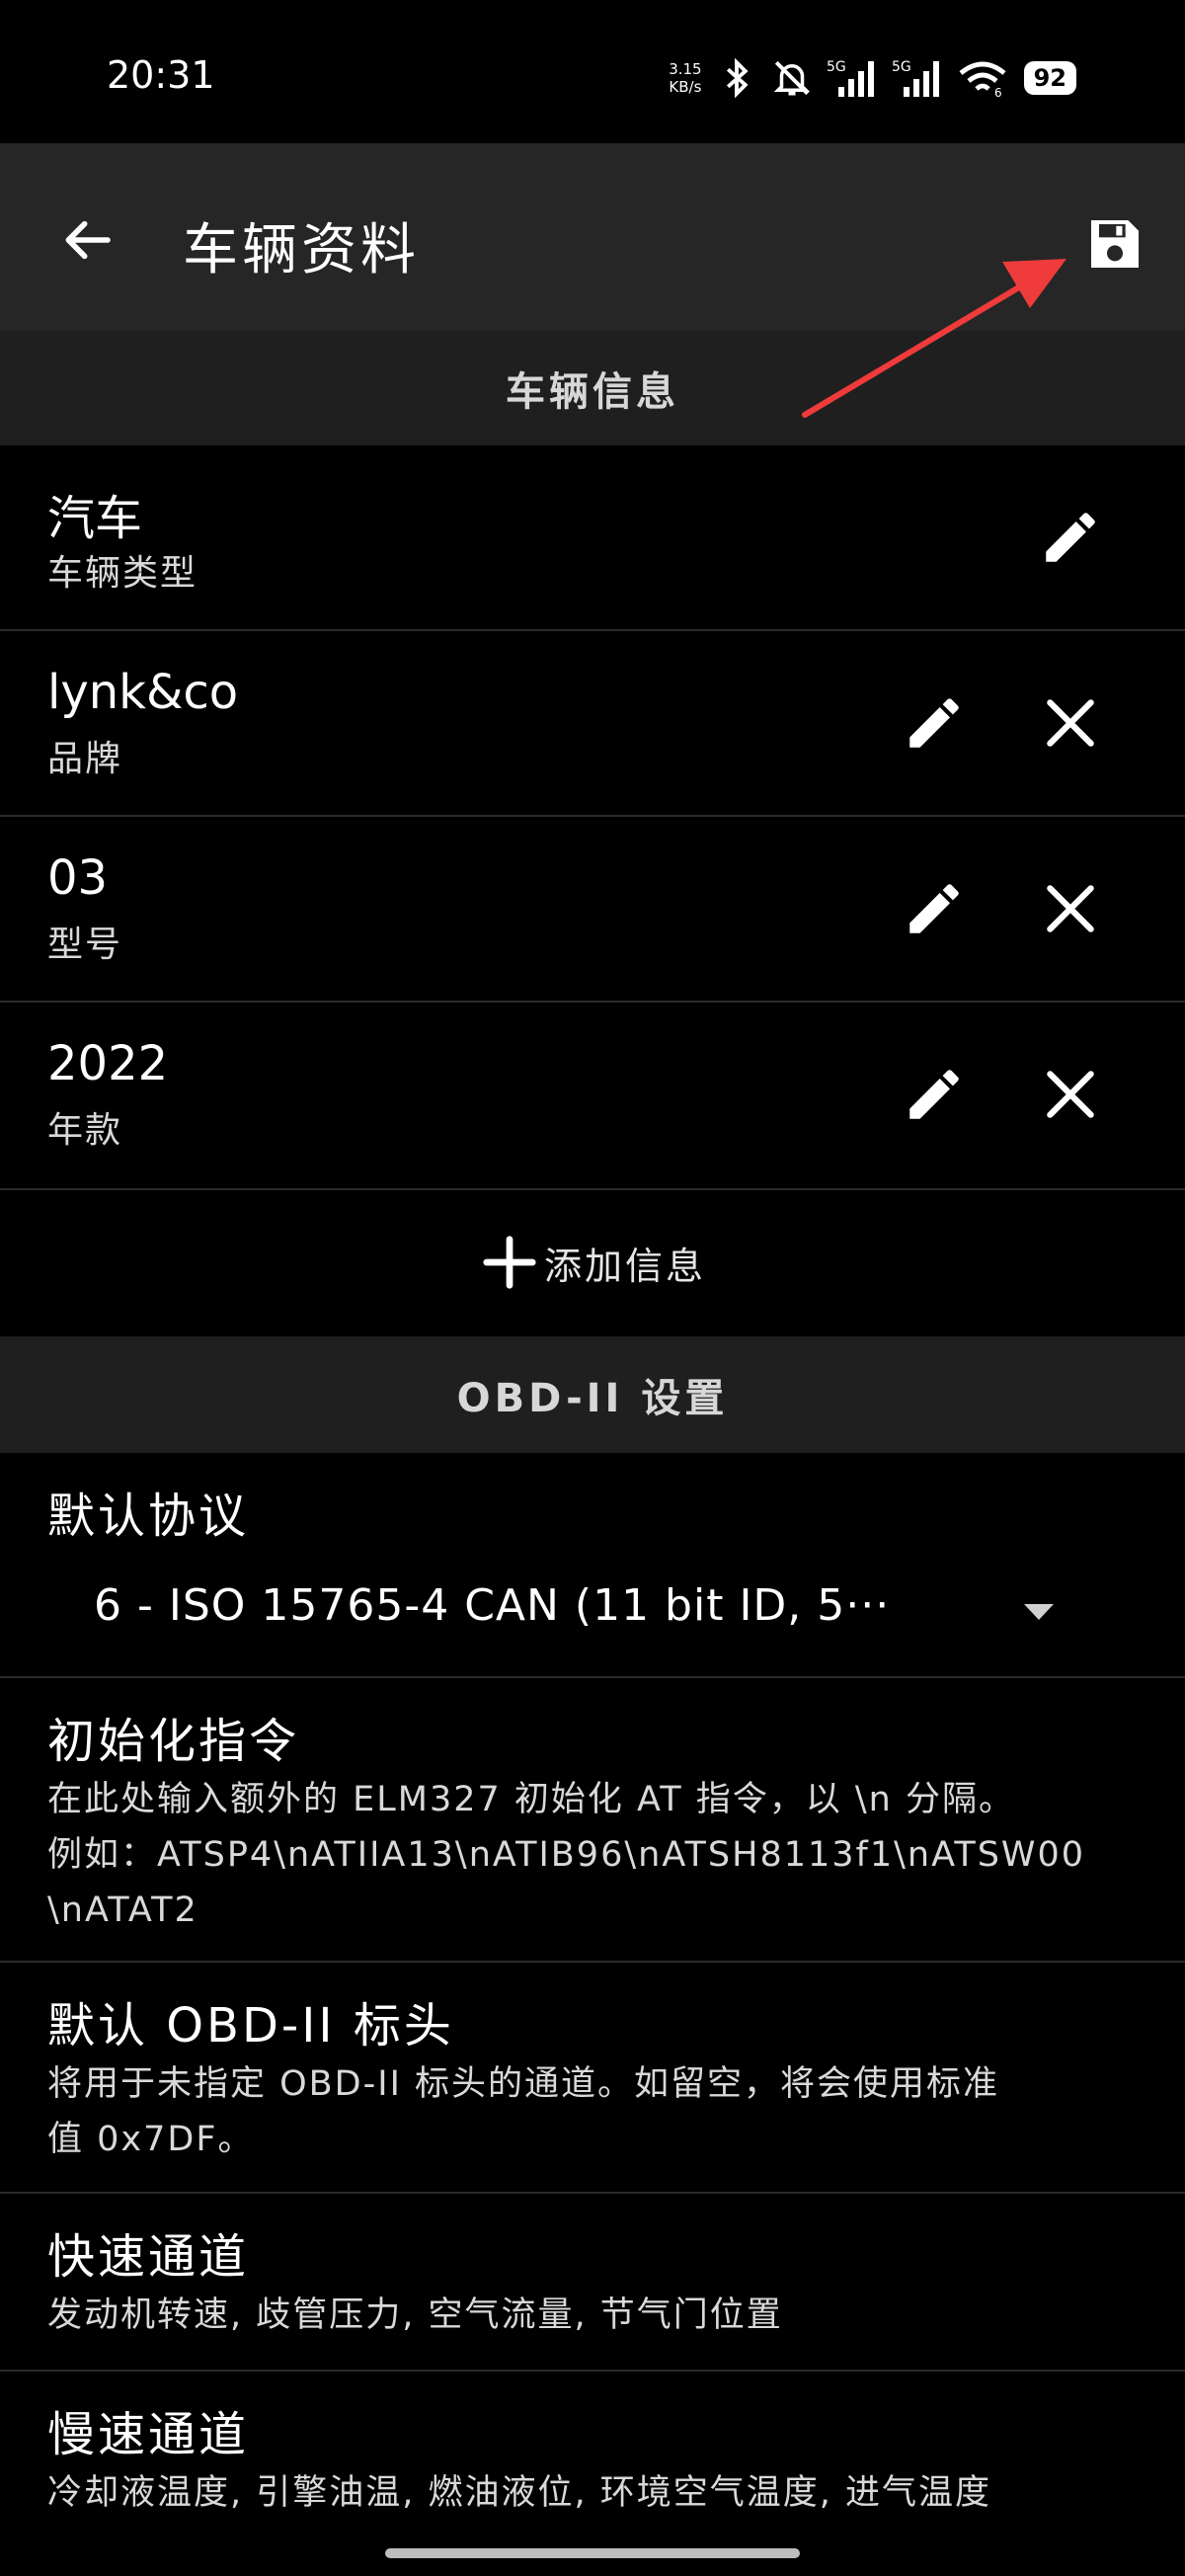 This screenshot has width=1185, height=2576. Describe the element at coordinates (493, 1605) in the screenshot. I see `protocol-selected-value: 6 - ISO 15765-4 CAN (11 bit ID, 5···` at that location.